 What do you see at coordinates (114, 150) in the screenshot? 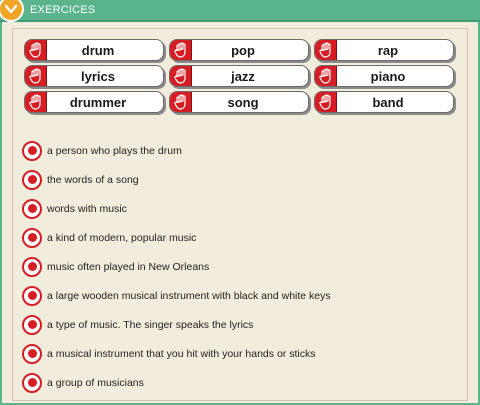
I see `definition-text: a person who plays the drum` at bounding box center [114, 150].